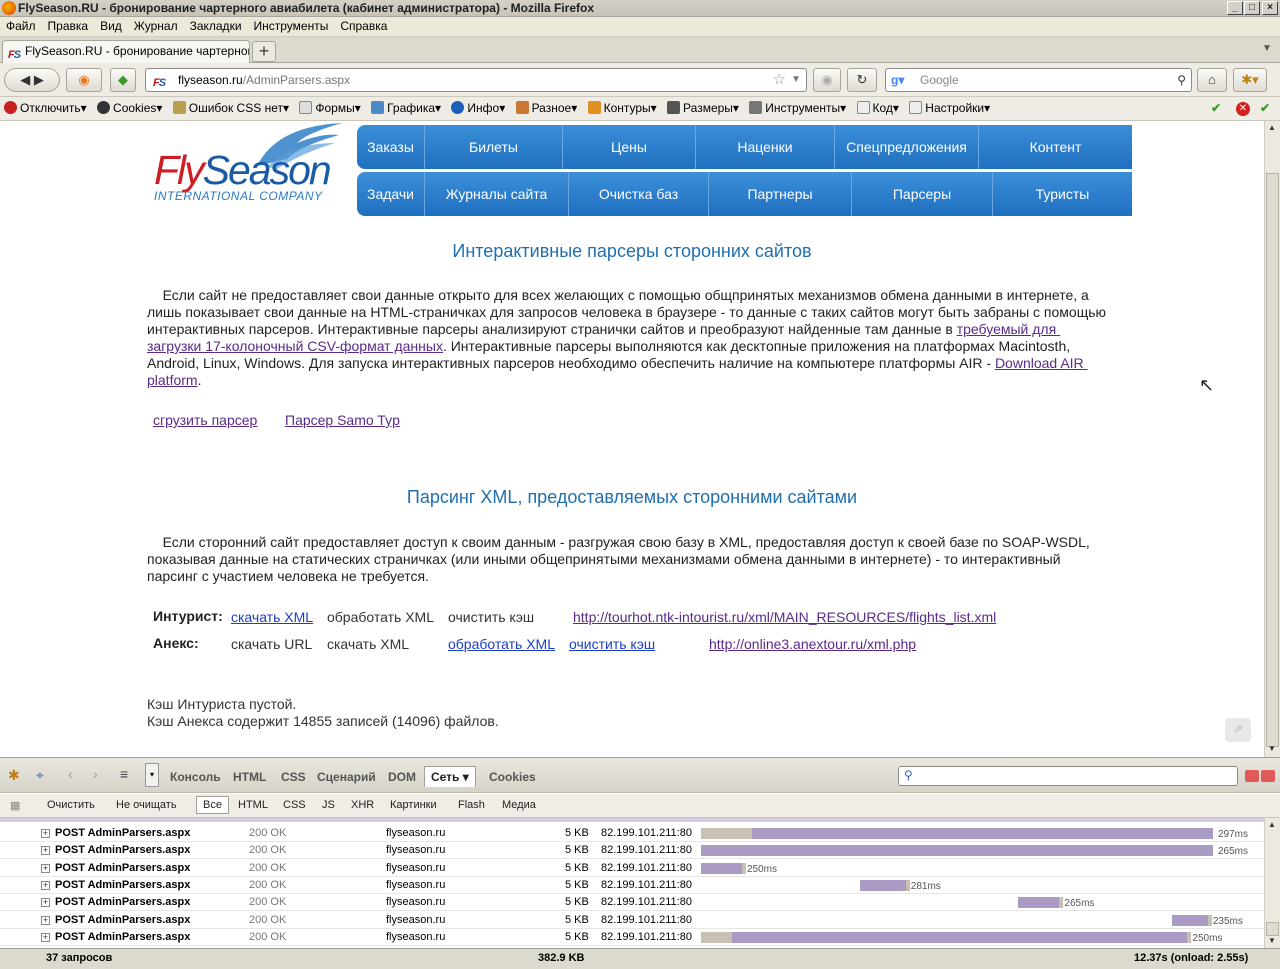  Describe the element at coordinates (1068, 776) in the screenshot. I see `fb-search-input: ⚲` at that location.